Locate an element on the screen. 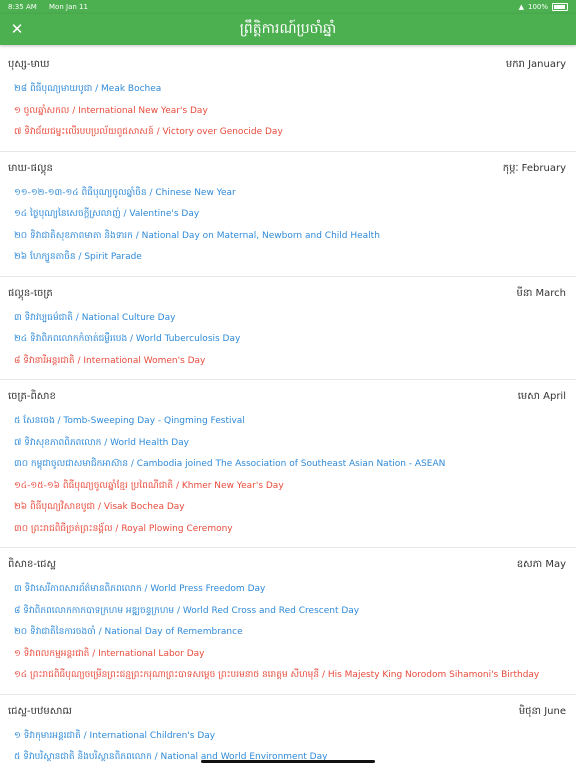  month-header: ផល្គុន-ចេត្រ មីនា March is located at coordinates (288, 291).